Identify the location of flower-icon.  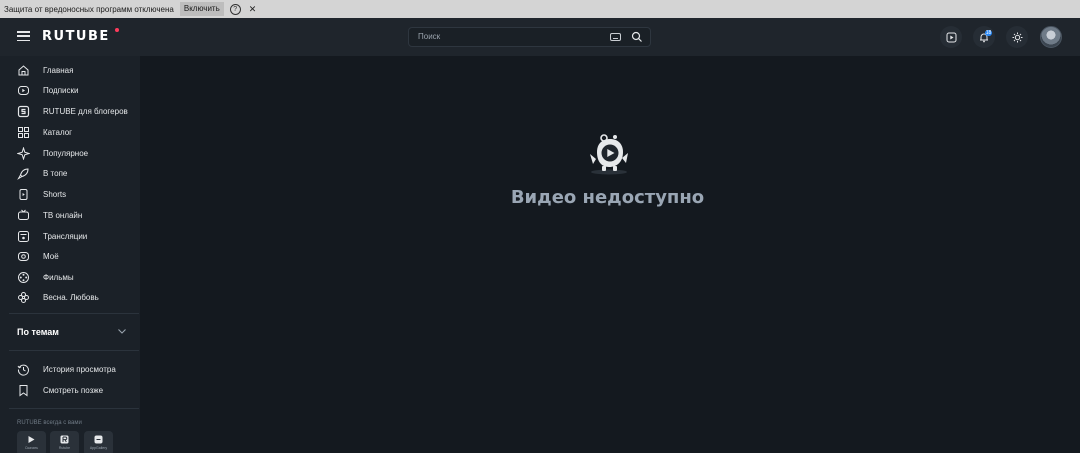
(23, 297).